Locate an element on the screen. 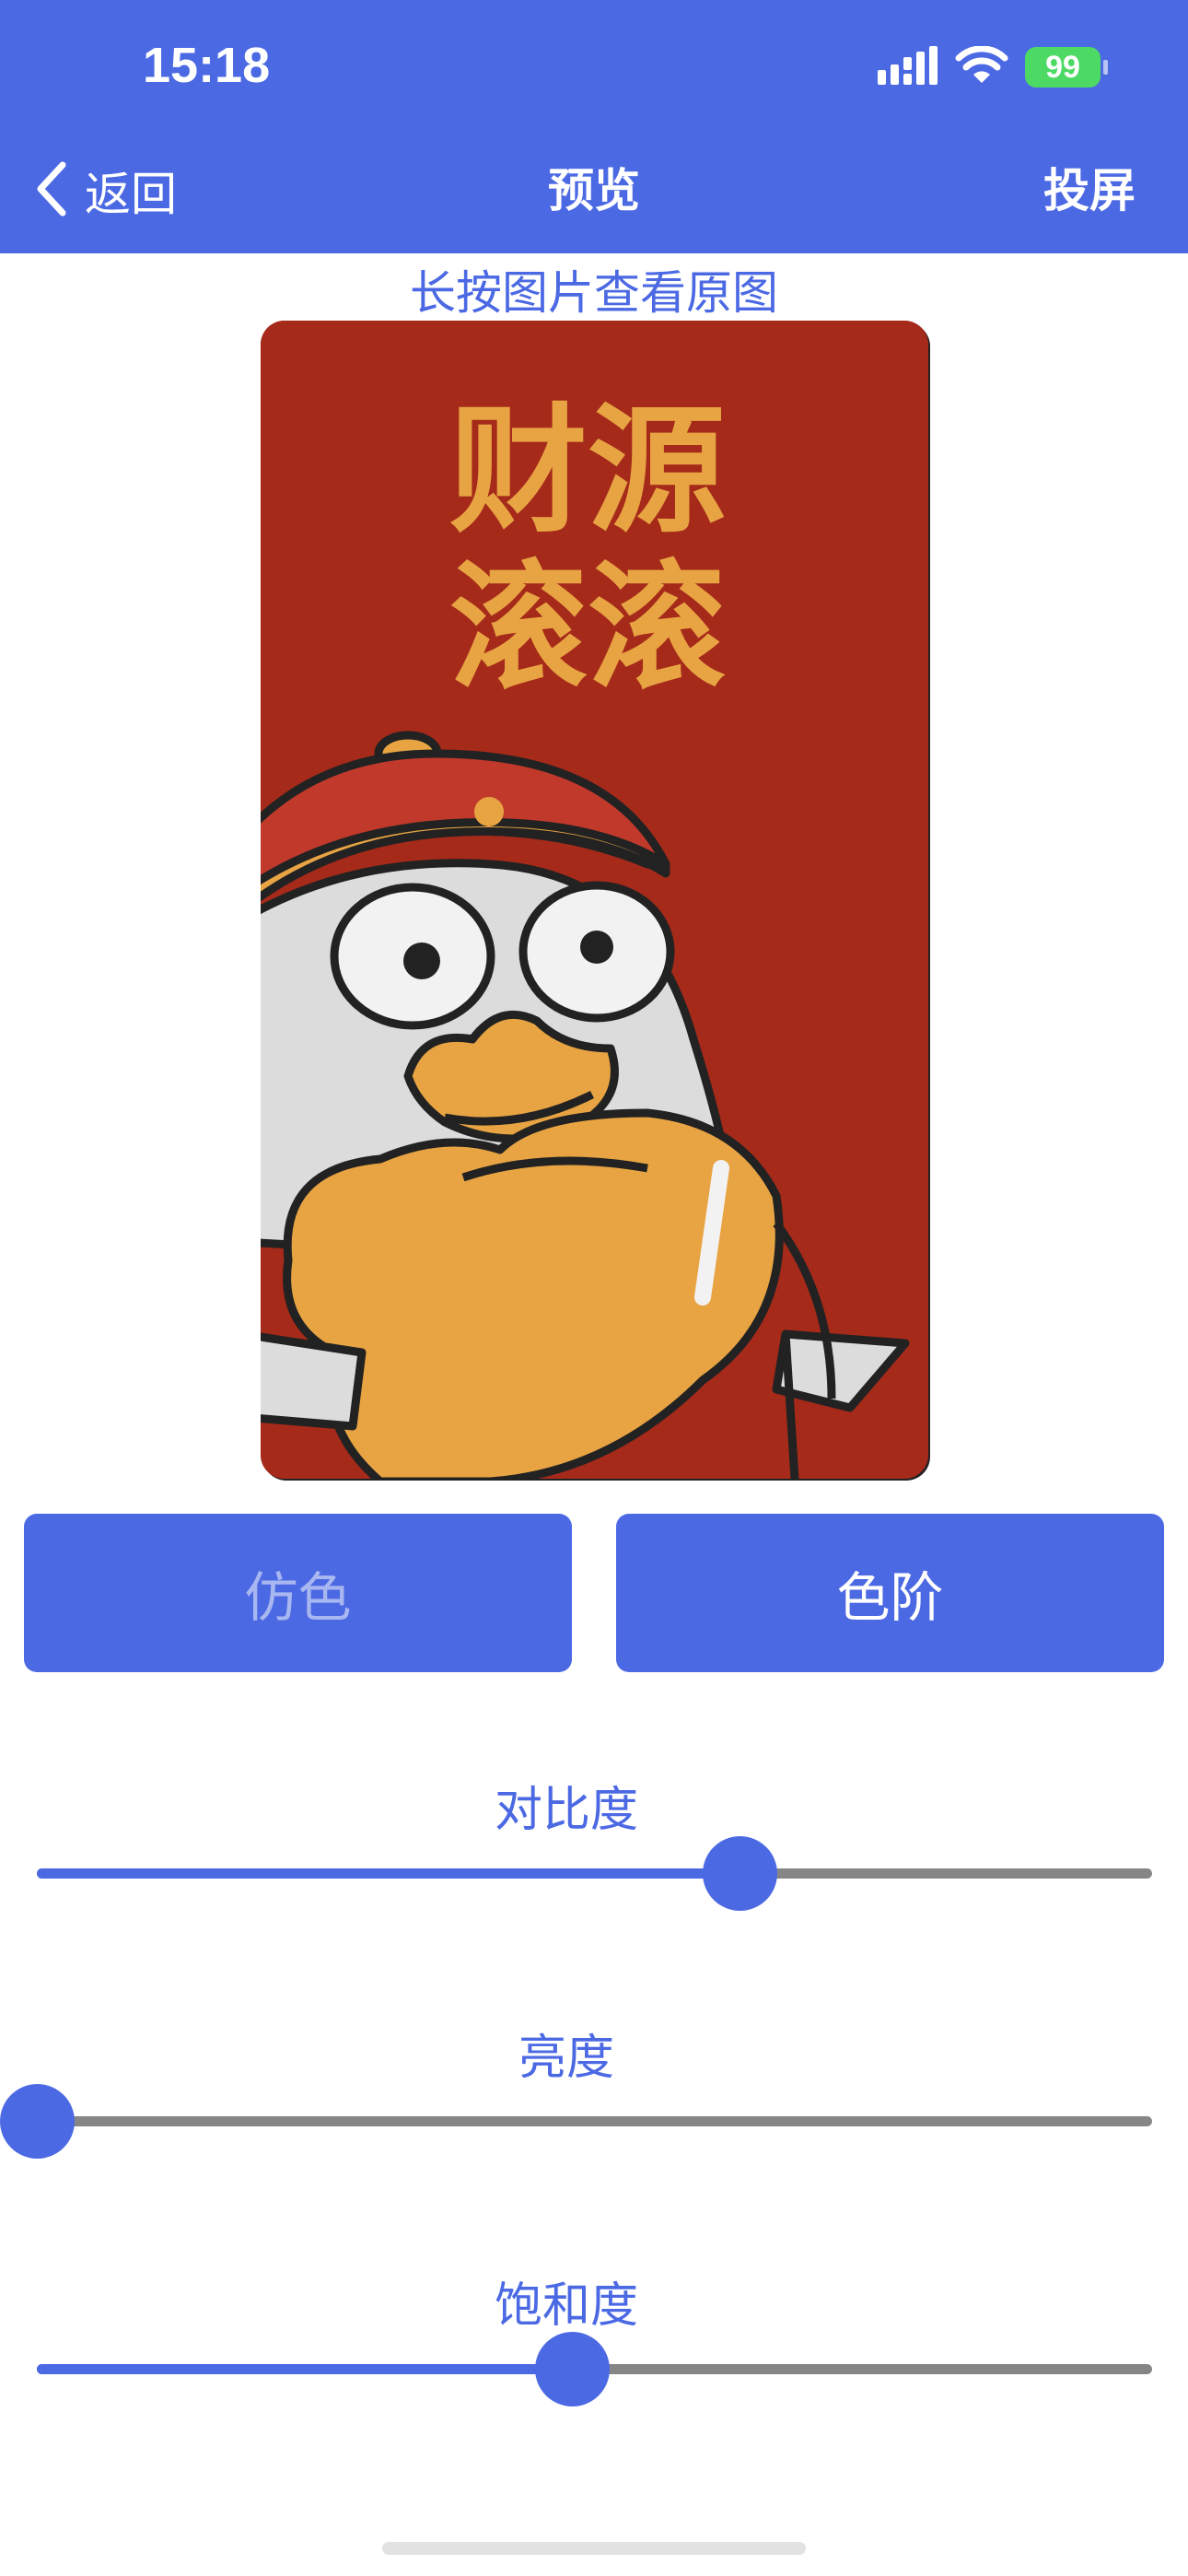 This screenshot has width=1188, height=2576. contrast-label: 对比度 is located at coordinates (566, 1810).